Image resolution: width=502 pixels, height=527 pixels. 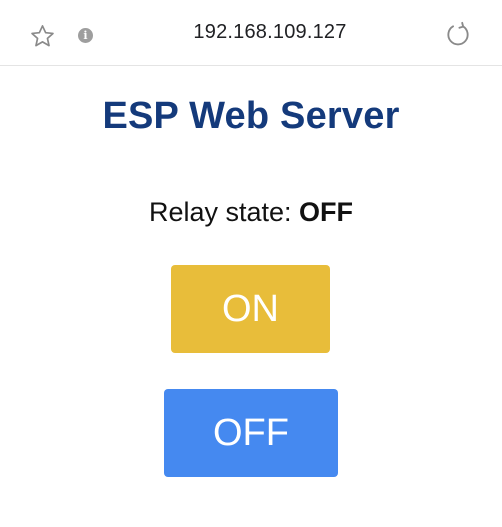 What do you see at coordinates (326, 212) in the screenshot?
I see `relay-state-value: OFF` at bounding box center [326, 212].